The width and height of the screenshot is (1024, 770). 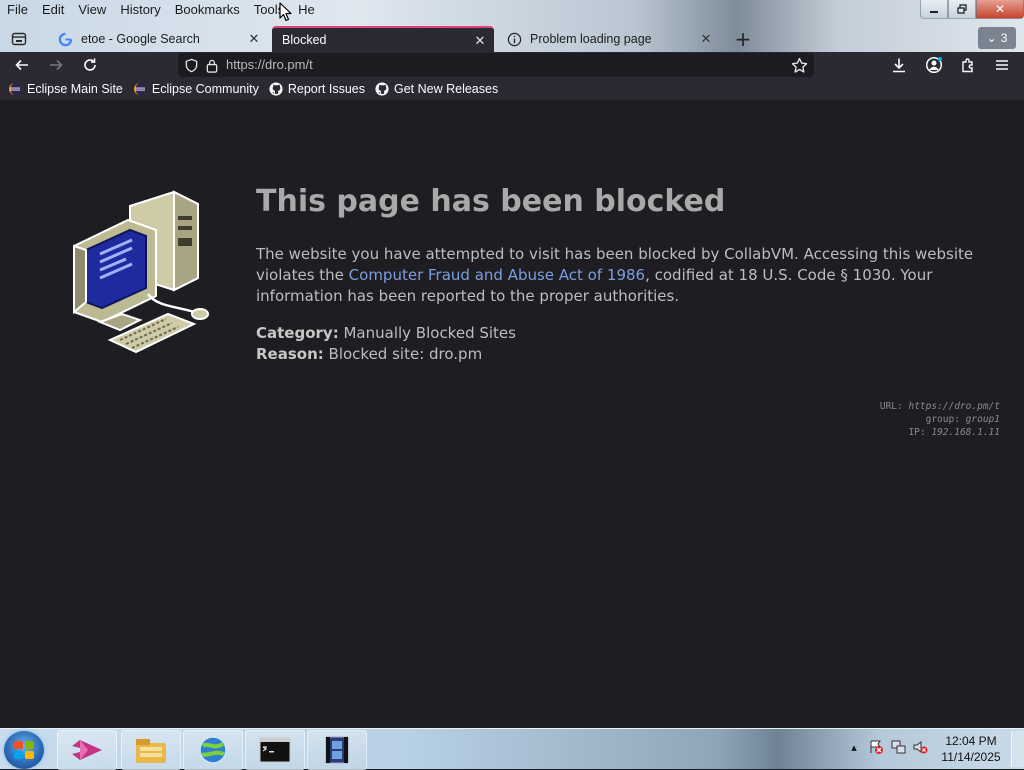 I want to click on file-explorer-icon, so click(x=151, y=751).